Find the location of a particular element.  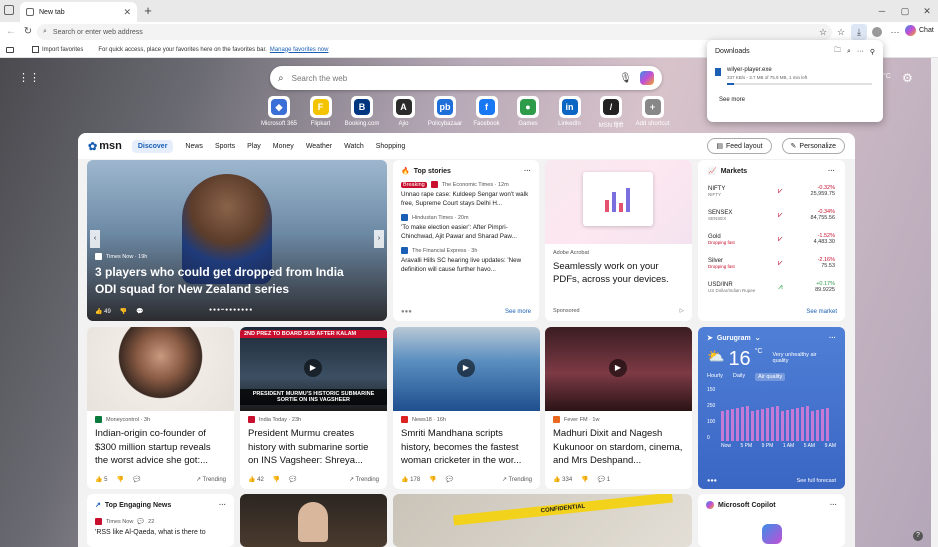

shortcut-4: pb Policybazaar is located at coordinates (445, 111).